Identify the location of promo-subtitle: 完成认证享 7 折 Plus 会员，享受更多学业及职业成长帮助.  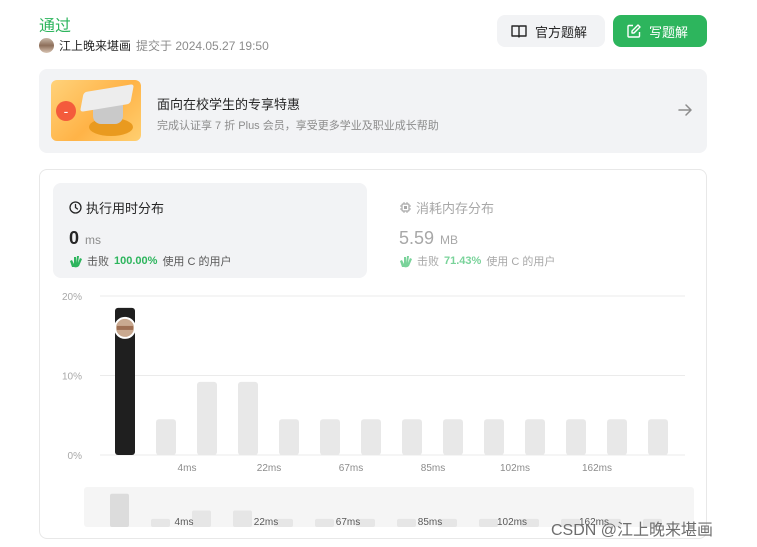
(298, 126).